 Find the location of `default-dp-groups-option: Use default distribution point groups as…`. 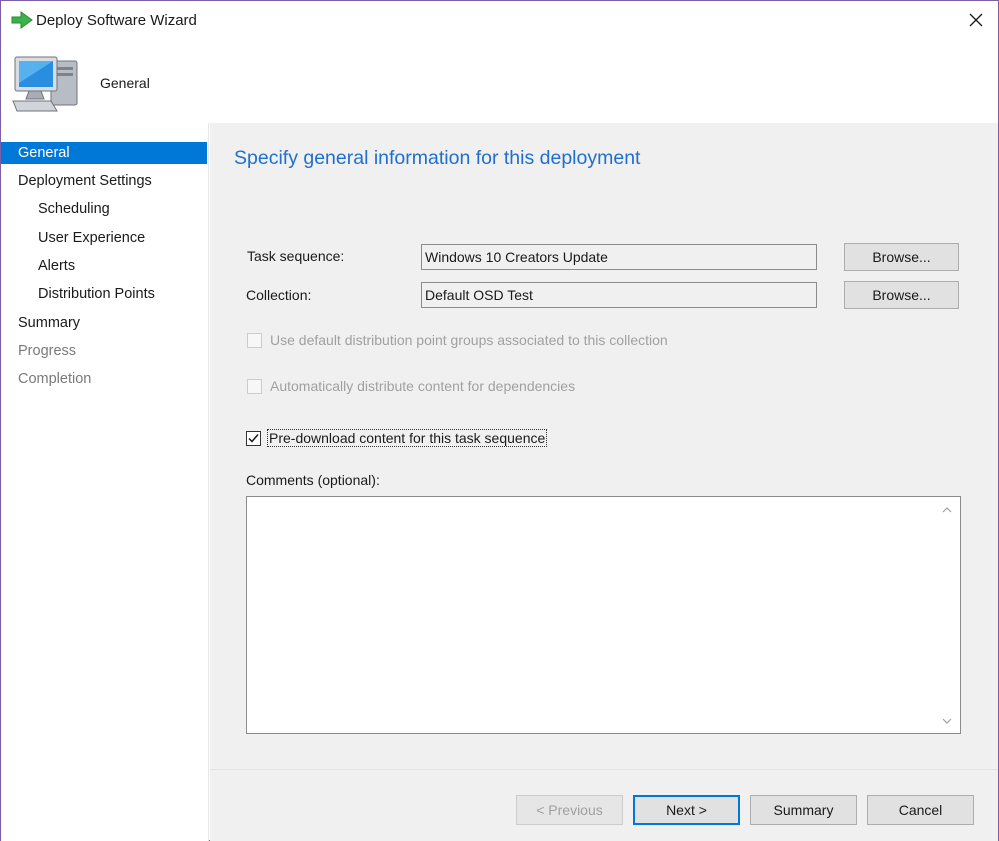

default-dp-groups-option: Use default distribution point groups as… is located at coordinates (457, 340).